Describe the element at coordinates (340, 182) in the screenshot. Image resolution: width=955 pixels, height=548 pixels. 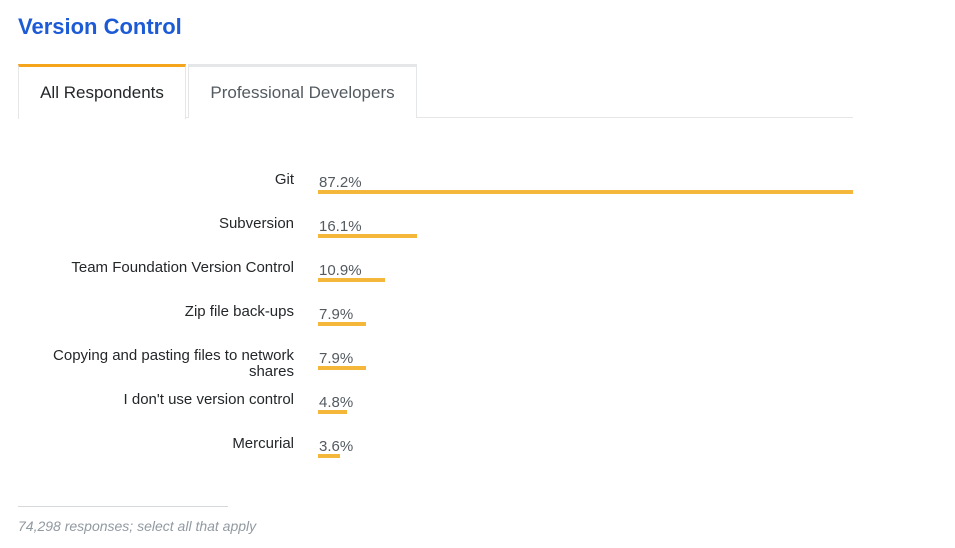
I see `value-label: 87.2%` at that location.